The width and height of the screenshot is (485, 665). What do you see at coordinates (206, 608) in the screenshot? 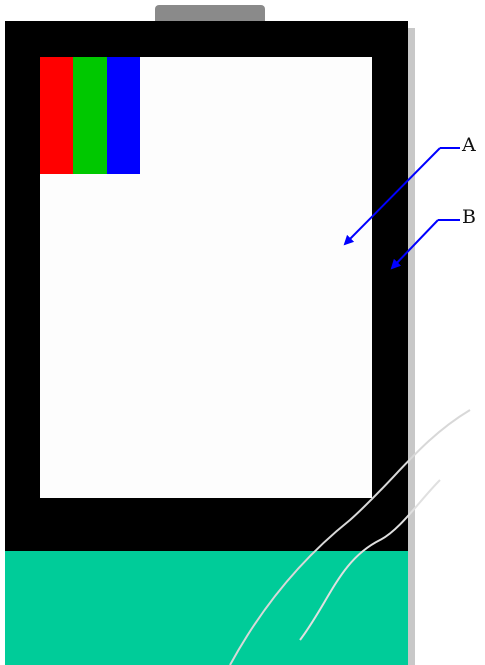
I see `device-base` at bounding box center [206, 608].